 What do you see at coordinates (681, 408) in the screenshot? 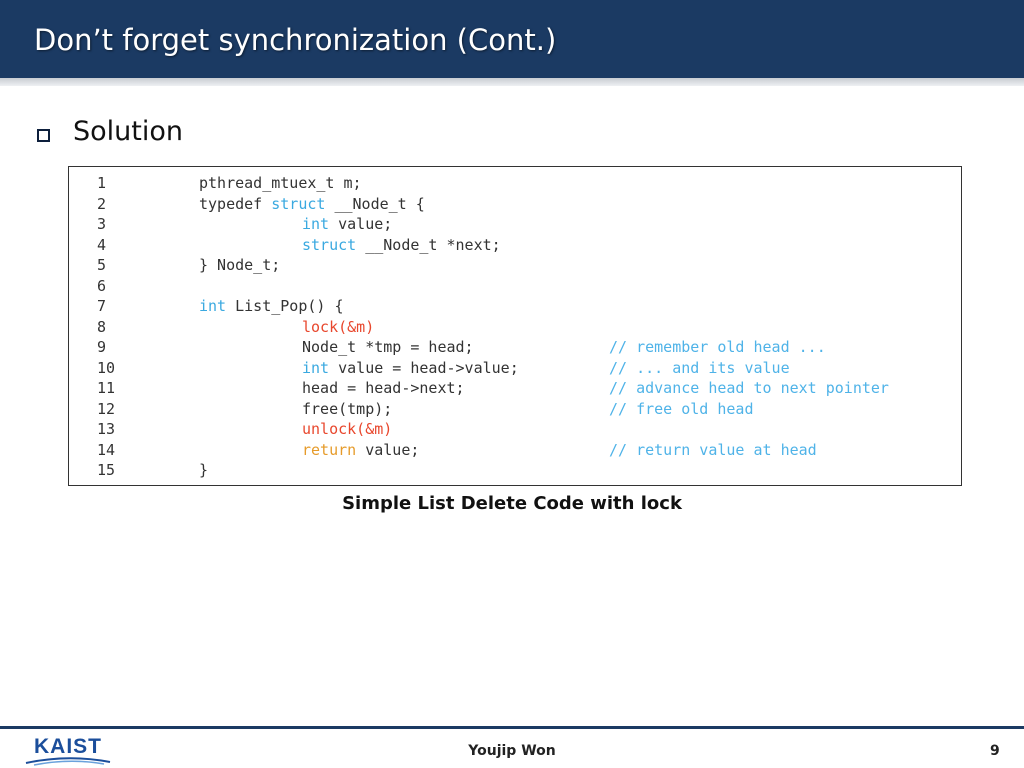
I see `code-comment: // free old head` at bounding box center [681, 408].